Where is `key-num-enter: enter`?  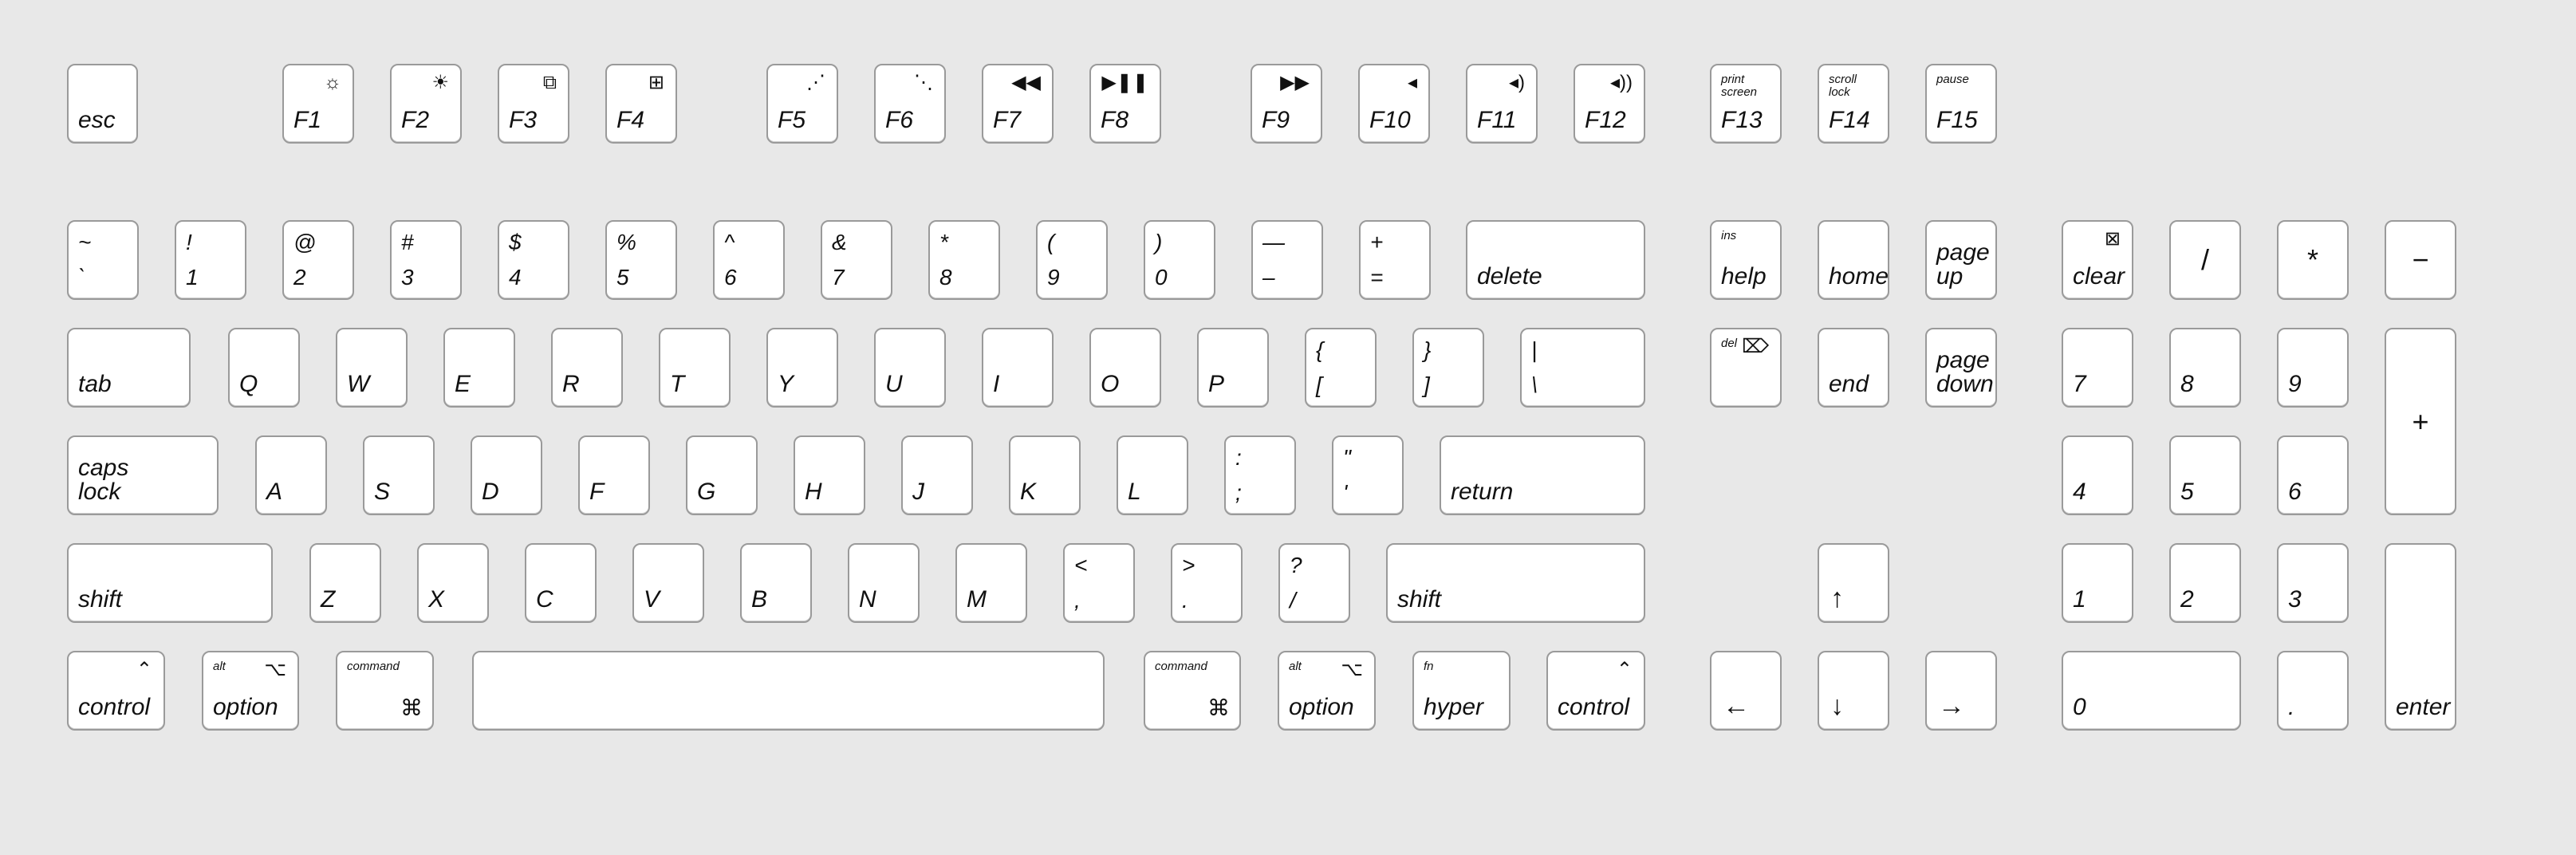
key-num-enter: enter is located at coordinates (2420, 637).